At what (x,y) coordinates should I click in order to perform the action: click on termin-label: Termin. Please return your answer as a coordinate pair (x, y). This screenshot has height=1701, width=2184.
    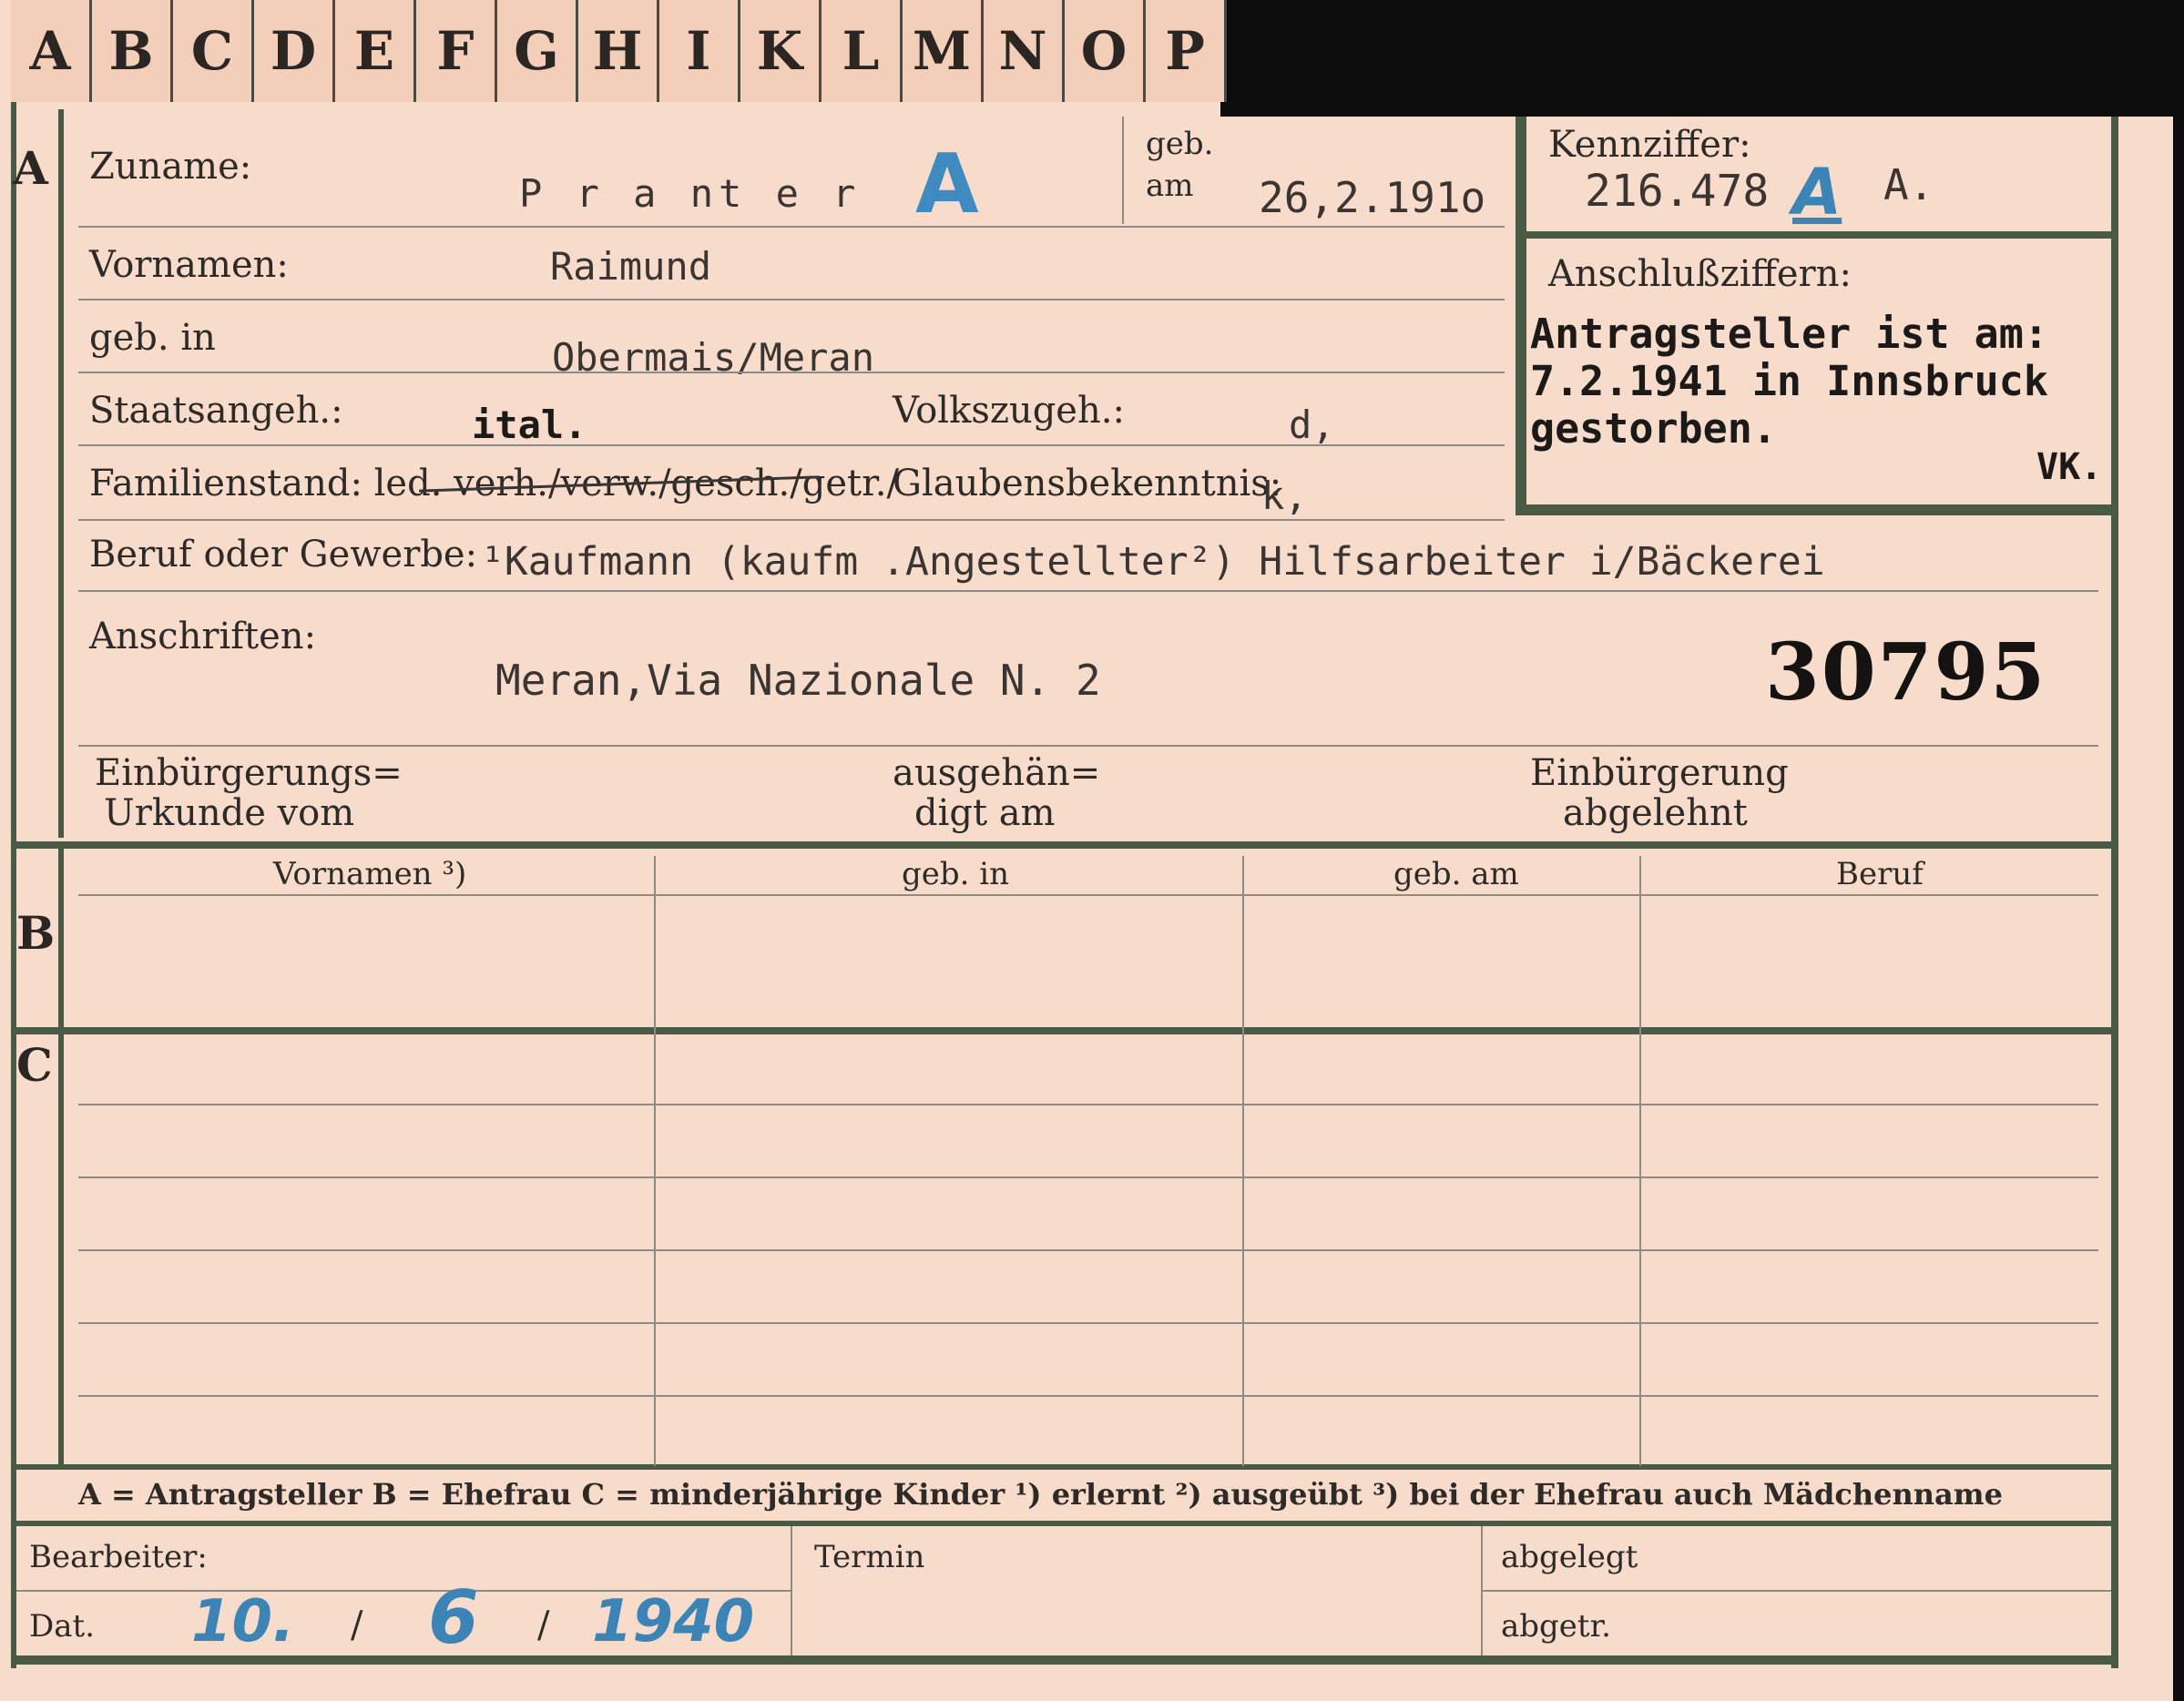
    Looking at the image, I should click on (870, 1557).